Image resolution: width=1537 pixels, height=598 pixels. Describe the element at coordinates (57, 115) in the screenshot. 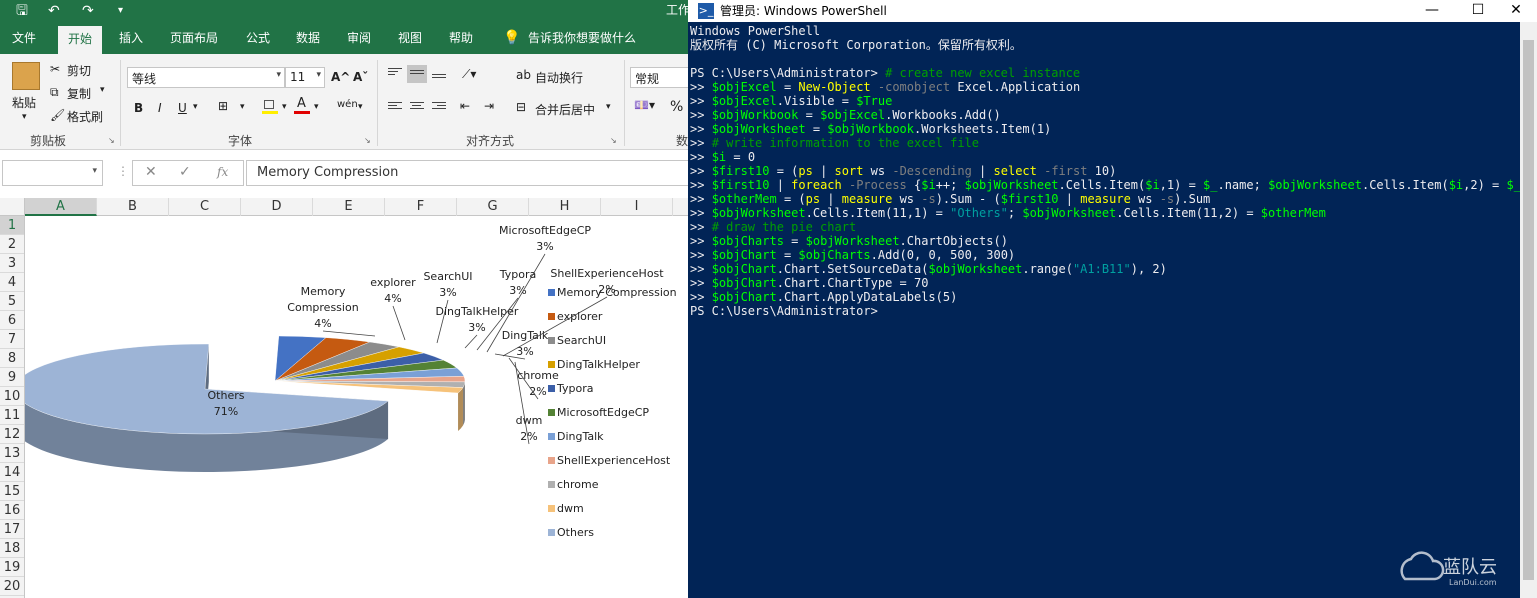

I see `format-painter-icon: 🖌` at that location.